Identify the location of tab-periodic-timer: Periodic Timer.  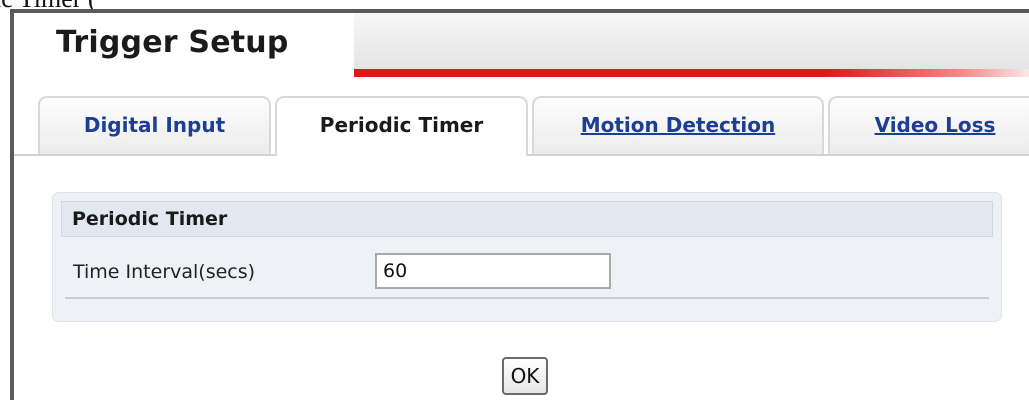
(401, 126).